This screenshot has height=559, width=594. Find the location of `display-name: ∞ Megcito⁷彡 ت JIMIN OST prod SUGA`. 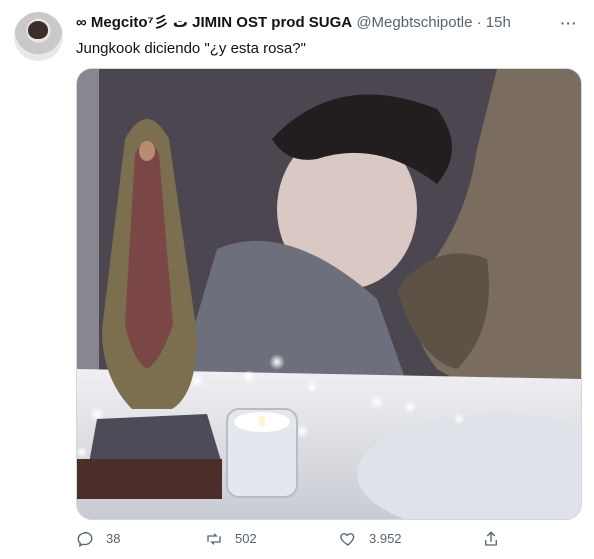

display-name: ∞ Megcito⁷彡 ت JIMIN OST prod SUGA is located at coordinates (214, 22).